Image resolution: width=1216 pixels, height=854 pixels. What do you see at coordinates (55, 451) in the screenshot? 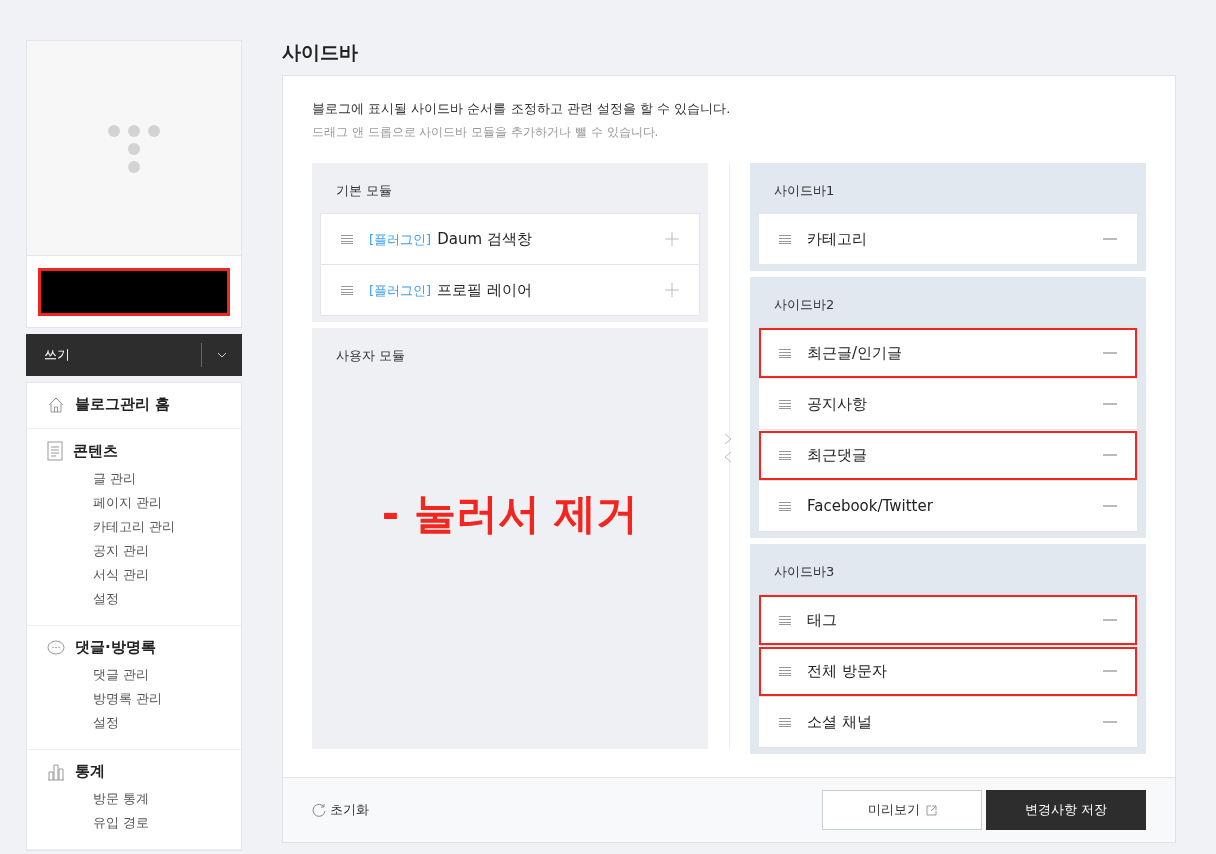
I see `document-icon` at bounding box center [55, 451].